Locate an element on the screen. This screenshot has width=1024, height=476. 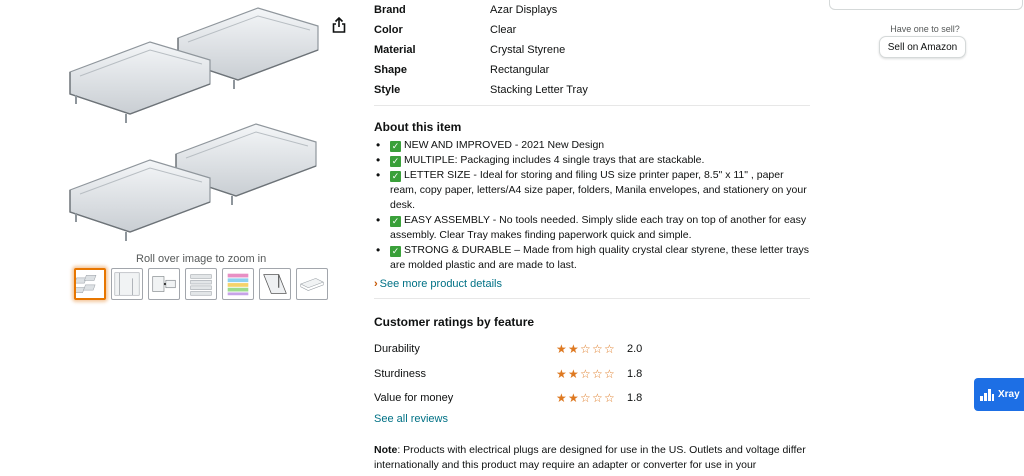
spec-key: Style is located at coordinates (387, 90).